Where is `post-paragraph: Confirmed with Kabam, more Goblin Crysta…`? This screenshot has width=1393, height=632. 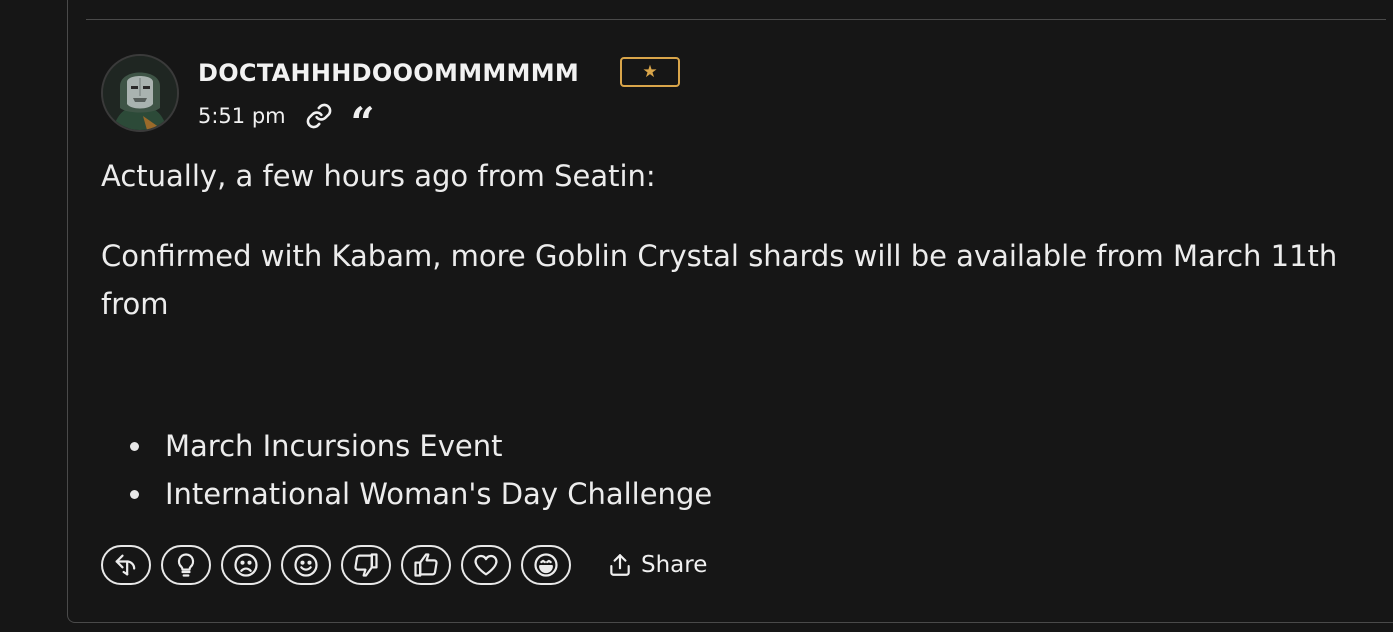 post-paragraph: Confirmed with Kabam, more Goblin Crysta… is located at coordinates (719, 280).